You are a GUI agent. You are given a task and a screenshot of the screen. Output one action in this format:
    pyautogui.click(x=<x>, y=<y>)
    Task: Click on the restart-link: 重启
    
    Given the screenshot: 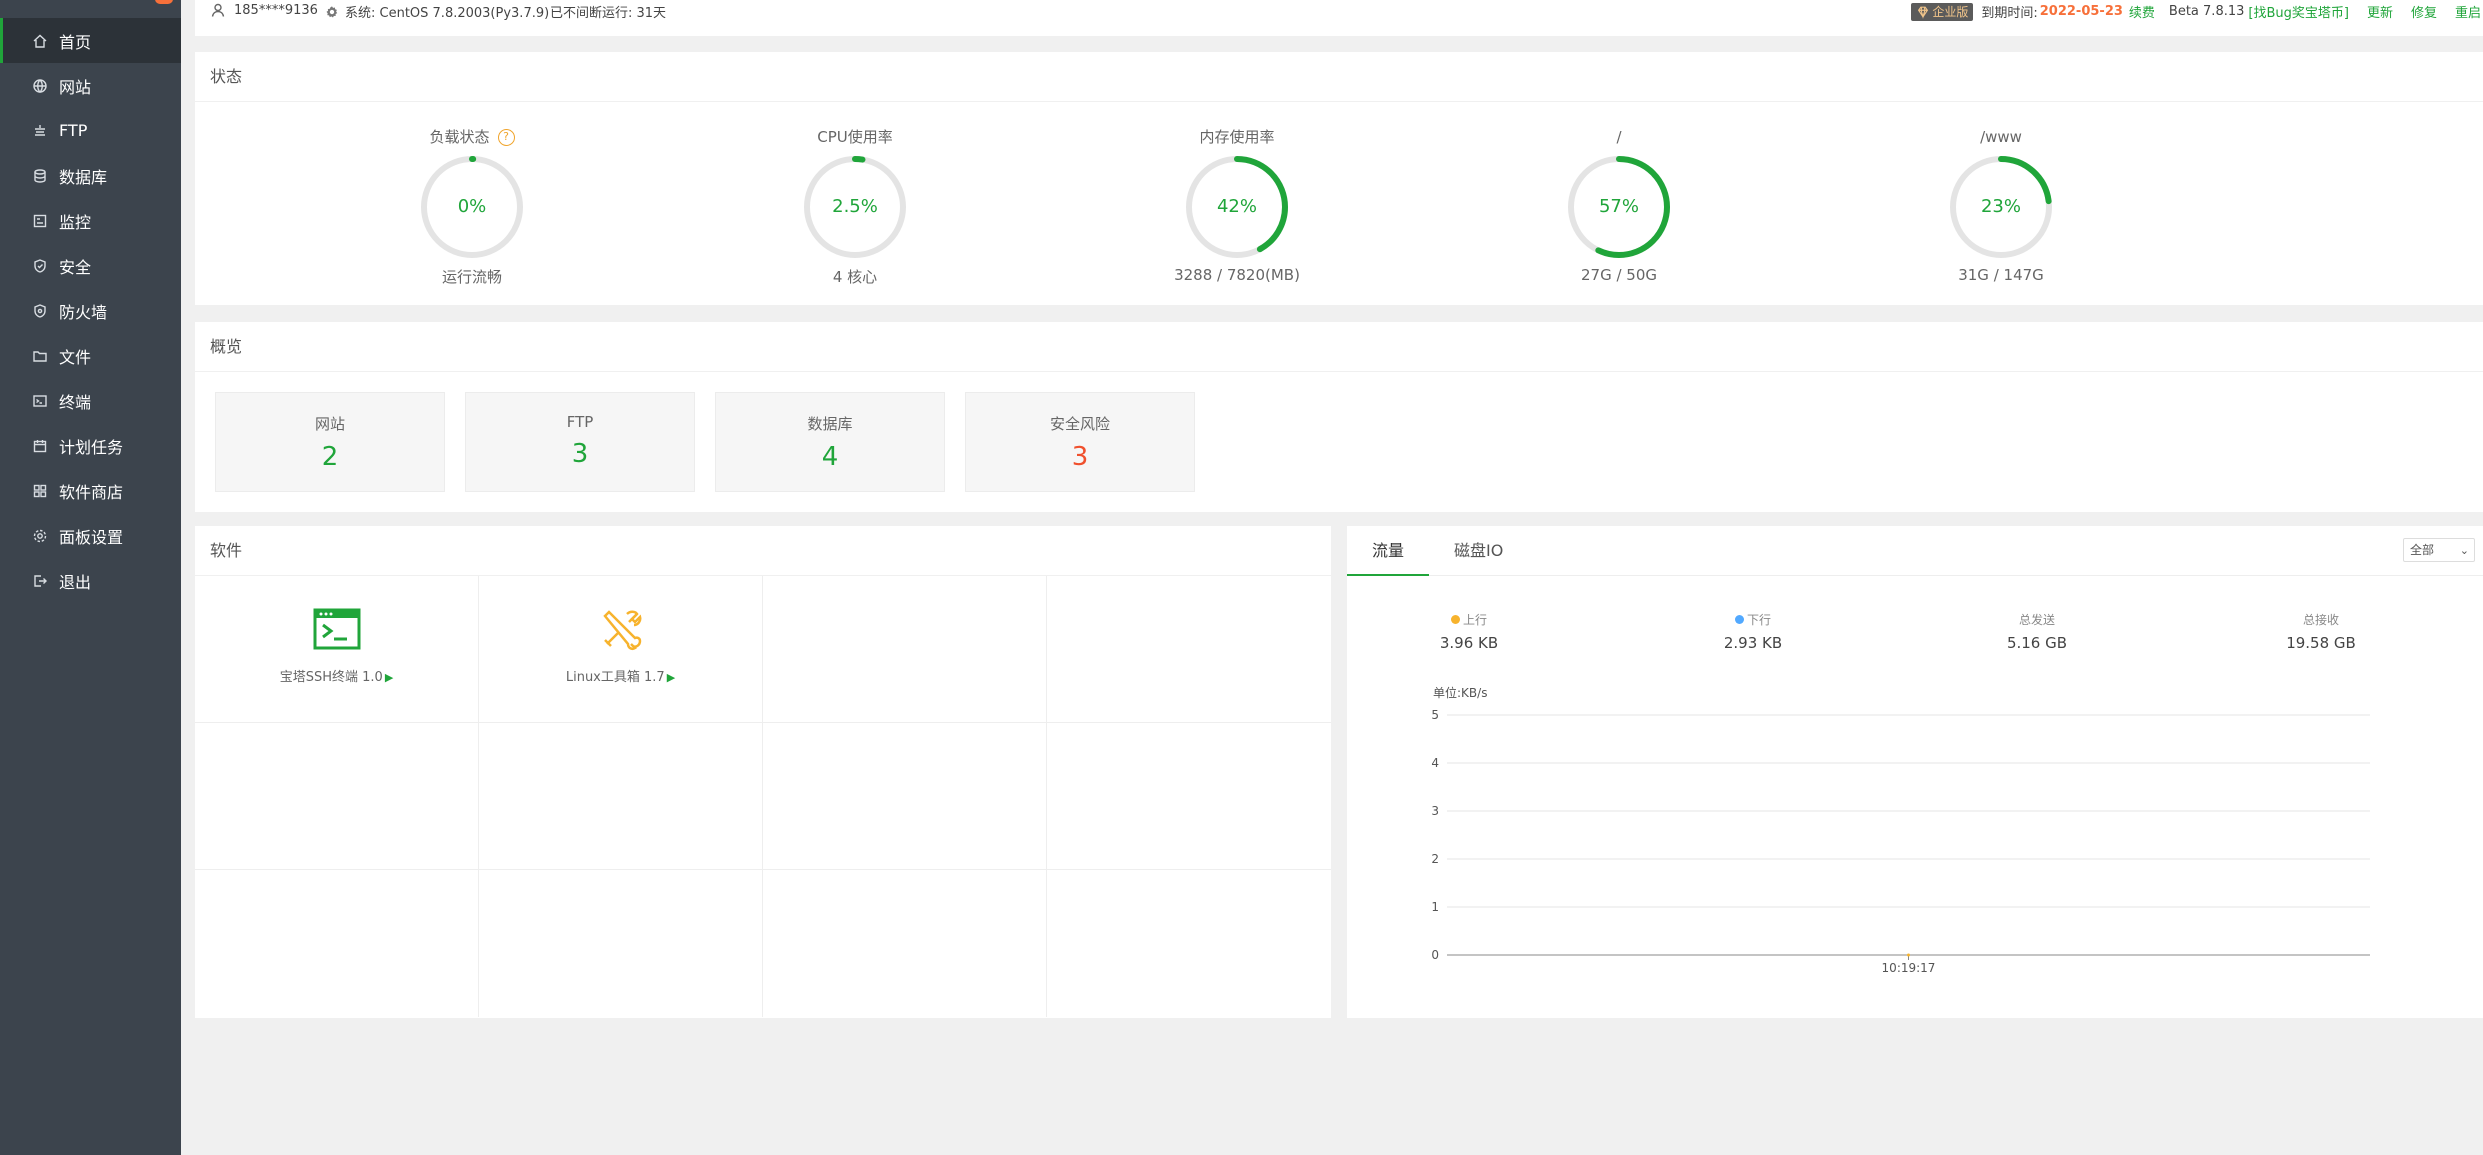 What is the action you would take?
    pyautogui.click(x=2468, y=11)
    